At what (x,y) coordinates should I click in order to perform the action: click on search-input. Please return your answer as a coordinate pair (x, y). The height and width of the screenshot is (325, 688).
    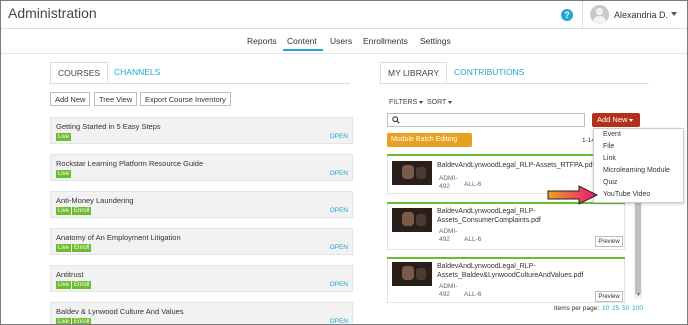
    Looking at the image, I should click on (486, 120).